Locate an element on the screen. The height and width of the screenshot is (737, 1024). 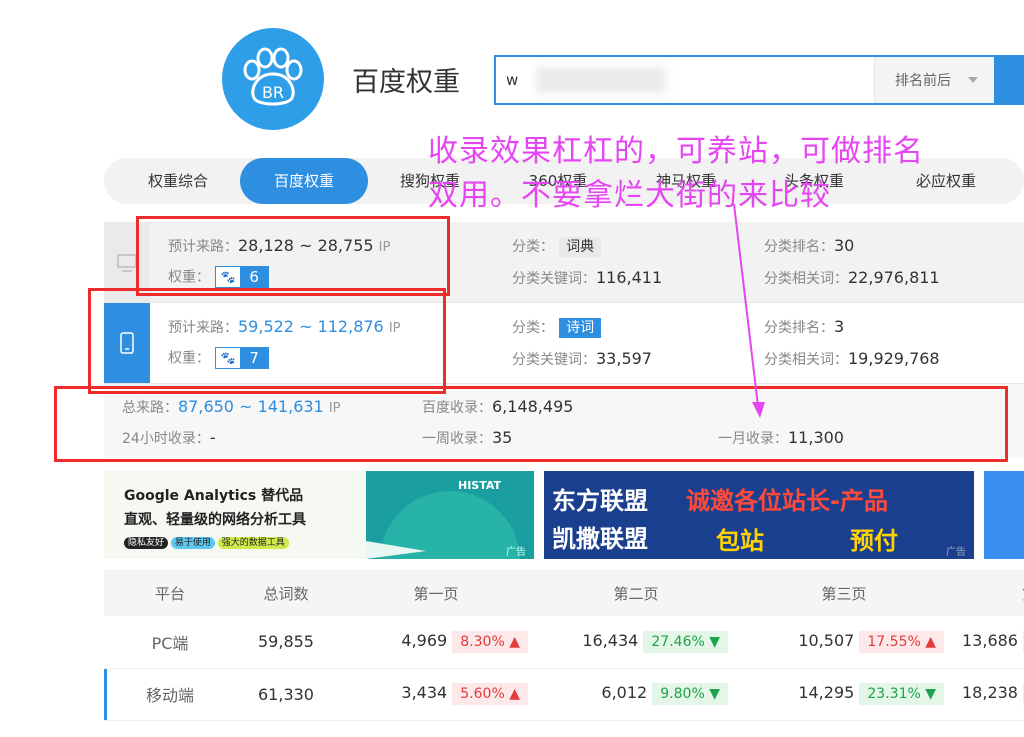
row-p1-pct: 5.60% ▲ is located at coordinates (490, 694).